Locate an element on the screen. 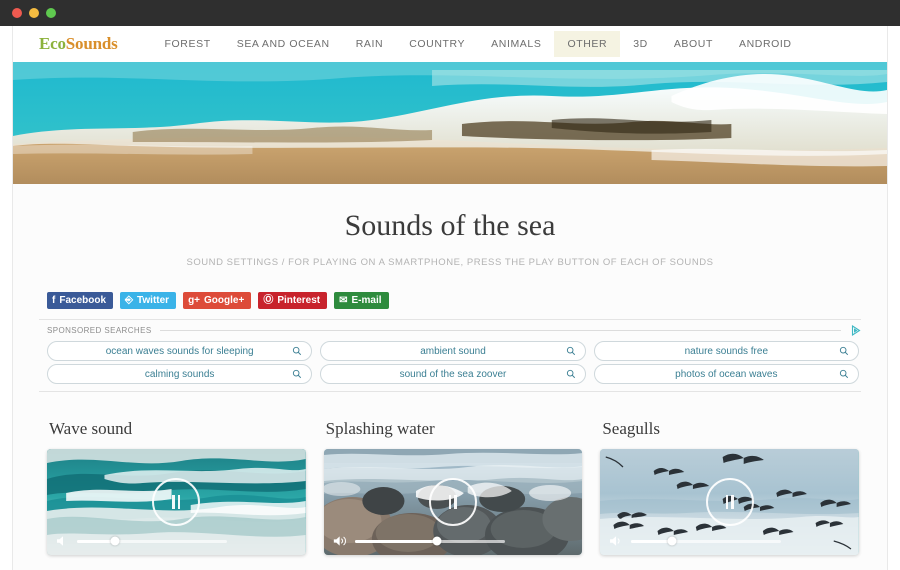  sponsored-search-text: calming sounds is located at coordinates (179, 374).